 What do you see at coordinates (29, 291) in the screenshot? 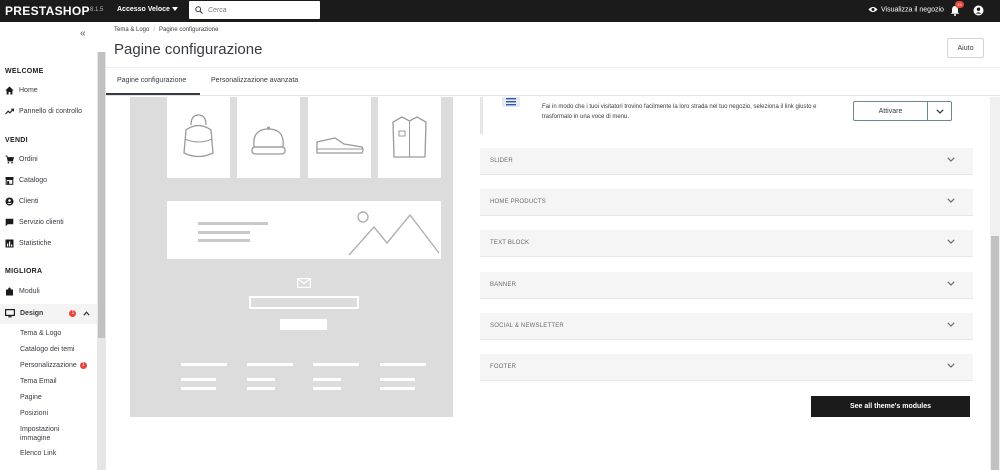
I see `sidebar-item-label: Moduli` at bounding box center [29, 291].